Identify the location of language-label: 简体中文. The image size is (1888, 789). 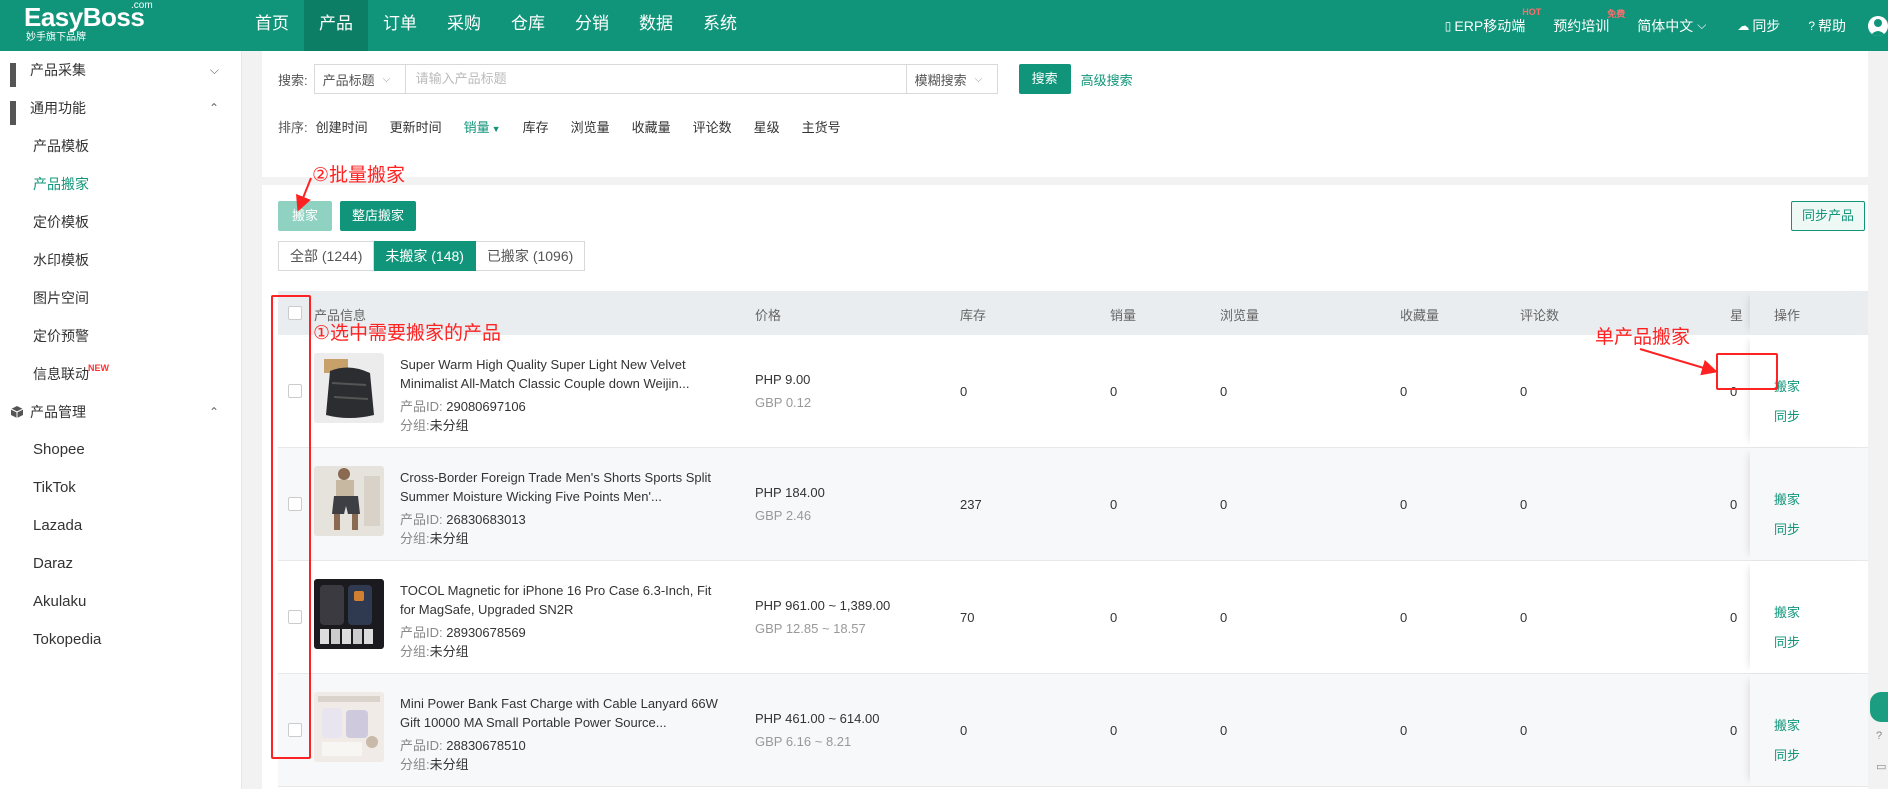
(1665, 25).